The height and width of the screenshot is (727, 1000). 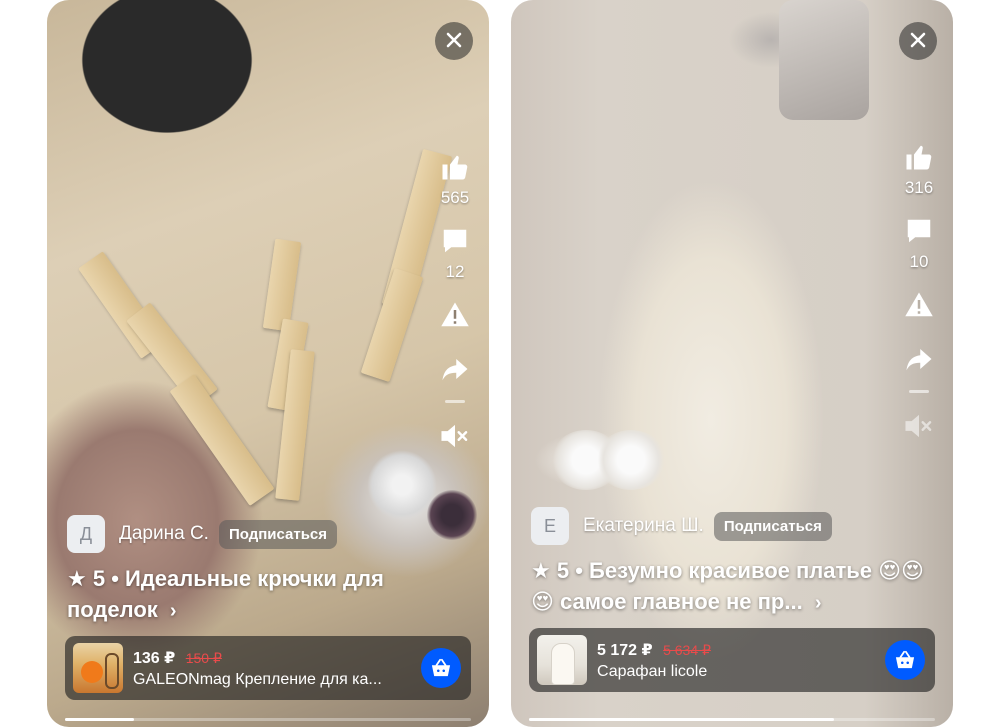 I want to click on avatar: Д, so click(x=86, y=534).